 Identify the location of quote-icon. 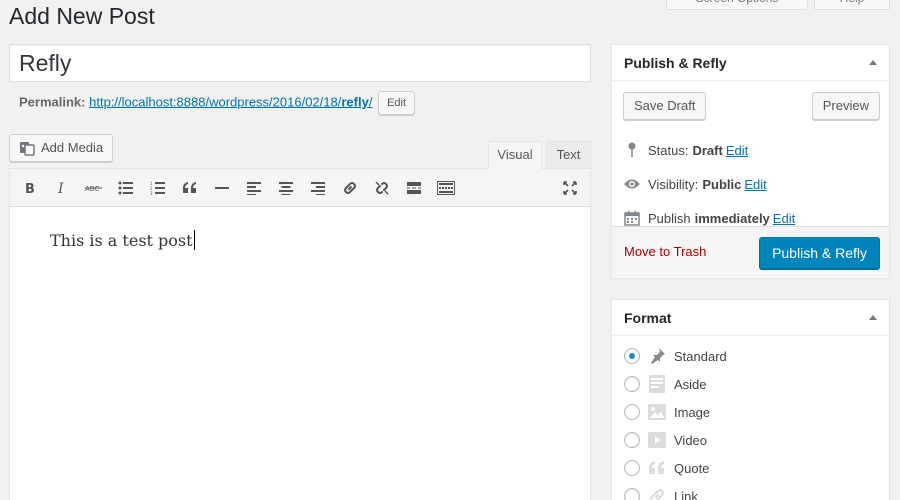
(657, 468).